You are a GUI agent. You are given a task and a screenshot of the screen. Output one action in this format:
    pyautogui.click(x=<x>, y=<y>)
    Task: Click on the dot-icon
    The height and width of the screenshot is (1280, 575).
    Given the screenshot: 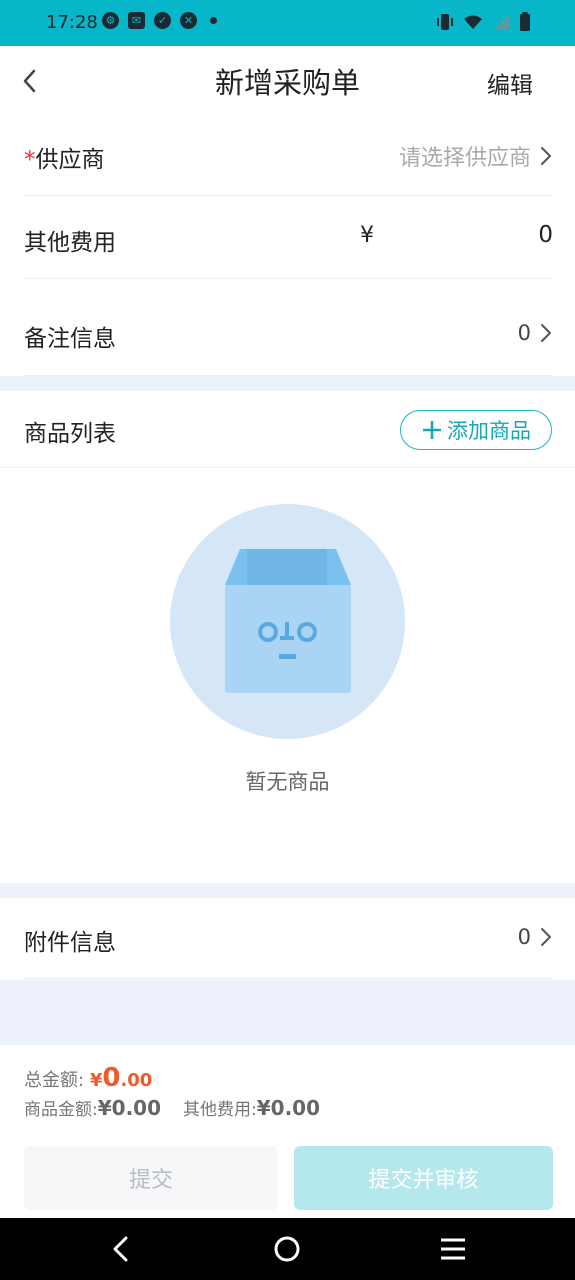 What is the action you would take?
    pyautogui.click(x=213, y=20)
    